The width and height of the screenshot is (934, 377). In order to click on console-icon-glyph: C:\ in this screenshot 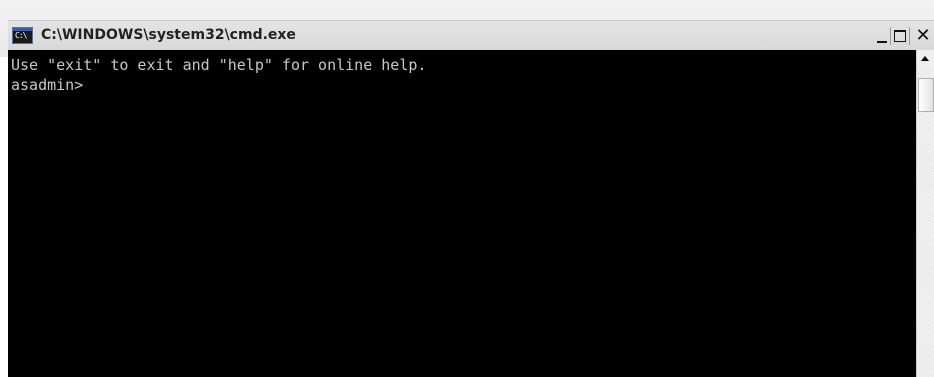, I will do `click(21, 35)`.